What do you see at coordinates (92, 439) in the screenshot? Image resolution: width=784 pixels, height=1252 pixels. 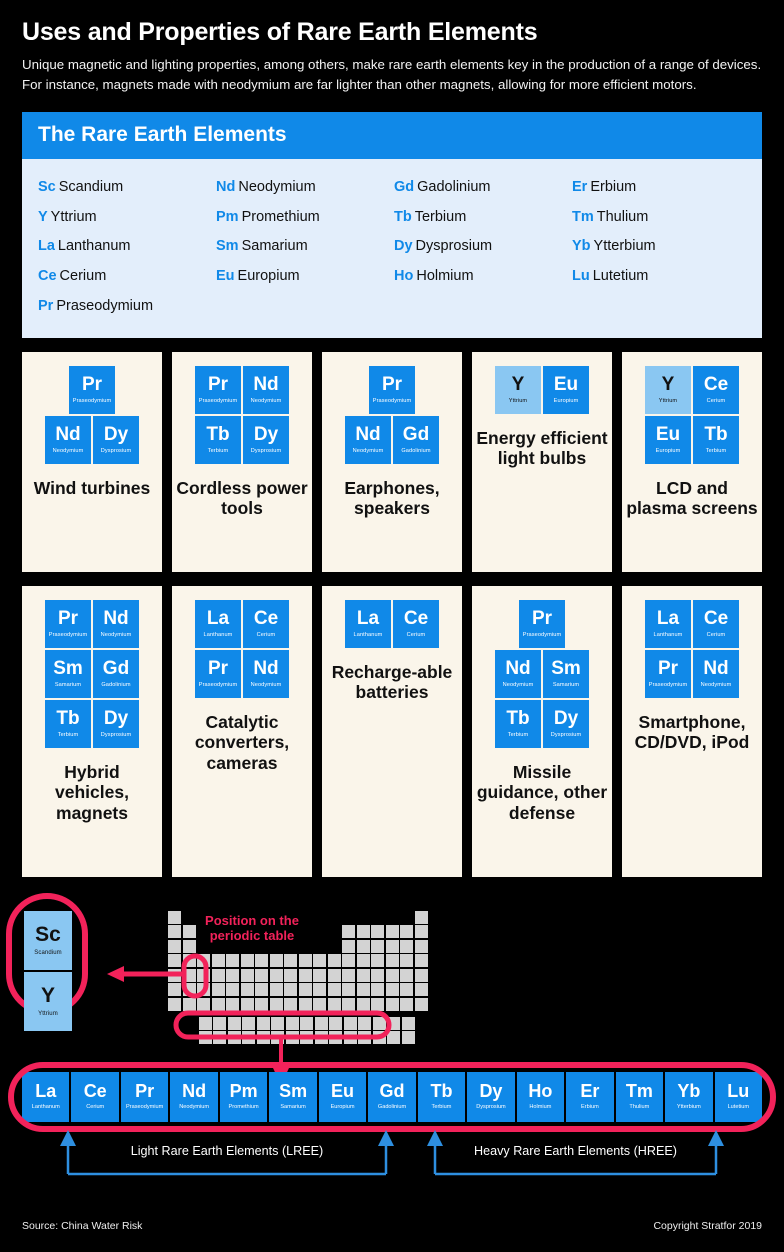 I see `tile-row: Nd Neodymium Dy Dysprosium` at bounding box center [92, 439].